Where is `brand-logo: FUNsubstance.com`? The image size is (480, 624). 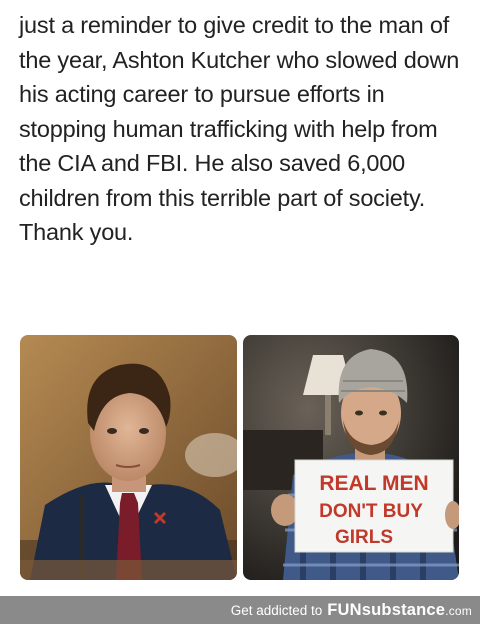
brand-logo: FUNsubstance.com is located at coordinates (399, 610).